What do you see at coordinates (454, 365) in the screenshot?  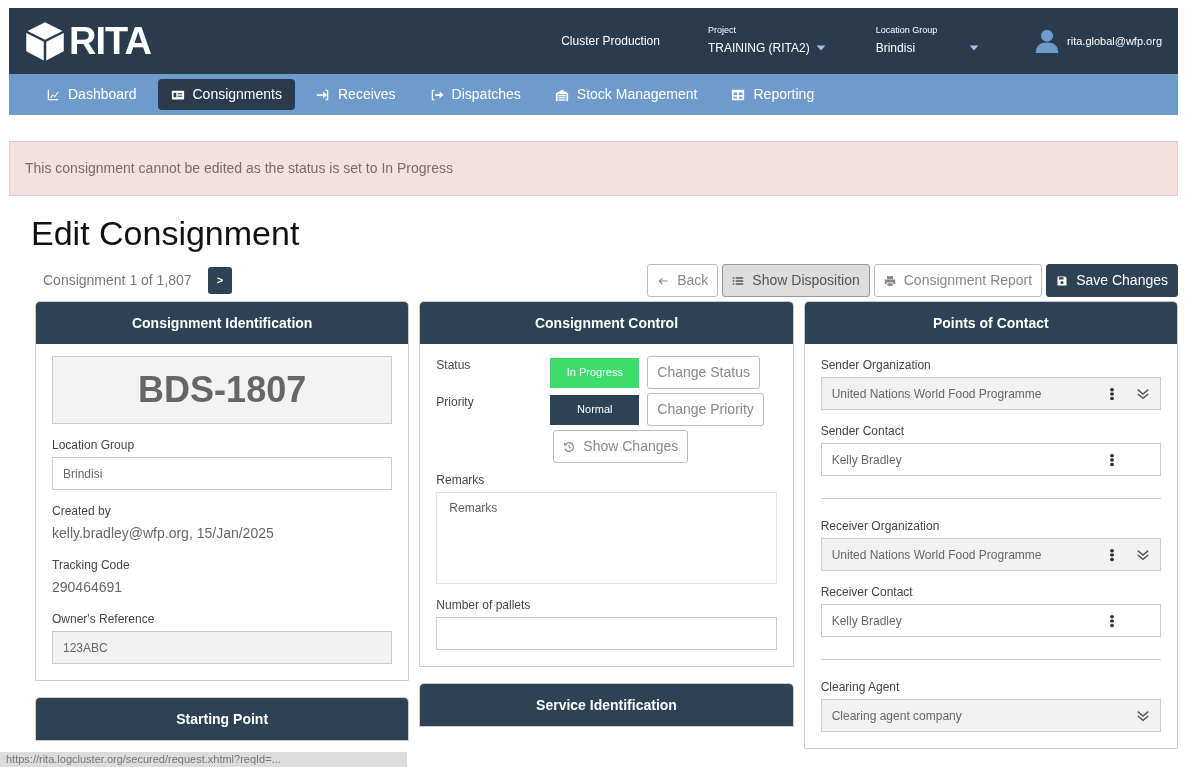 I see `field-label: Status` at bounding box center [454, 365].